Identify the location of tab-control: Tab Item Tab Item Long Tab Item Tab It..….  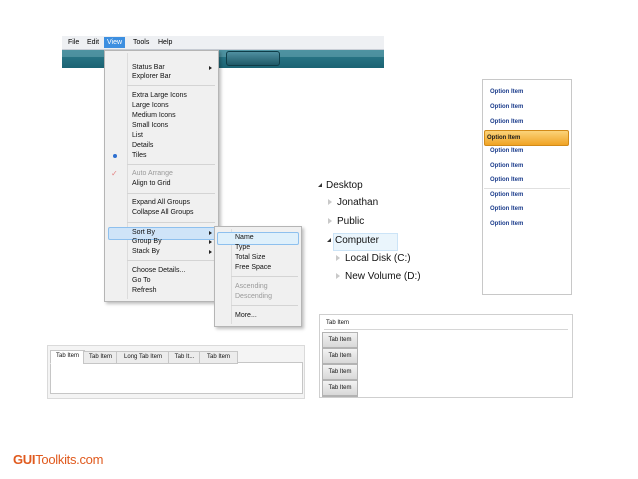
(176, 372).